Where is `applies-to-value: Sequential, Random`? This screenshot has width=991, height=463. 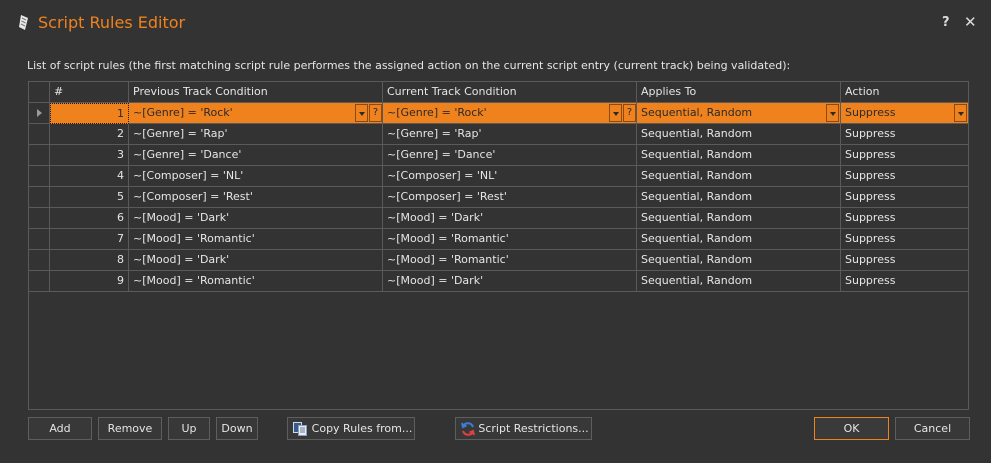
applies-to-value: Sequential, Random is located at coordinates (696, 113).